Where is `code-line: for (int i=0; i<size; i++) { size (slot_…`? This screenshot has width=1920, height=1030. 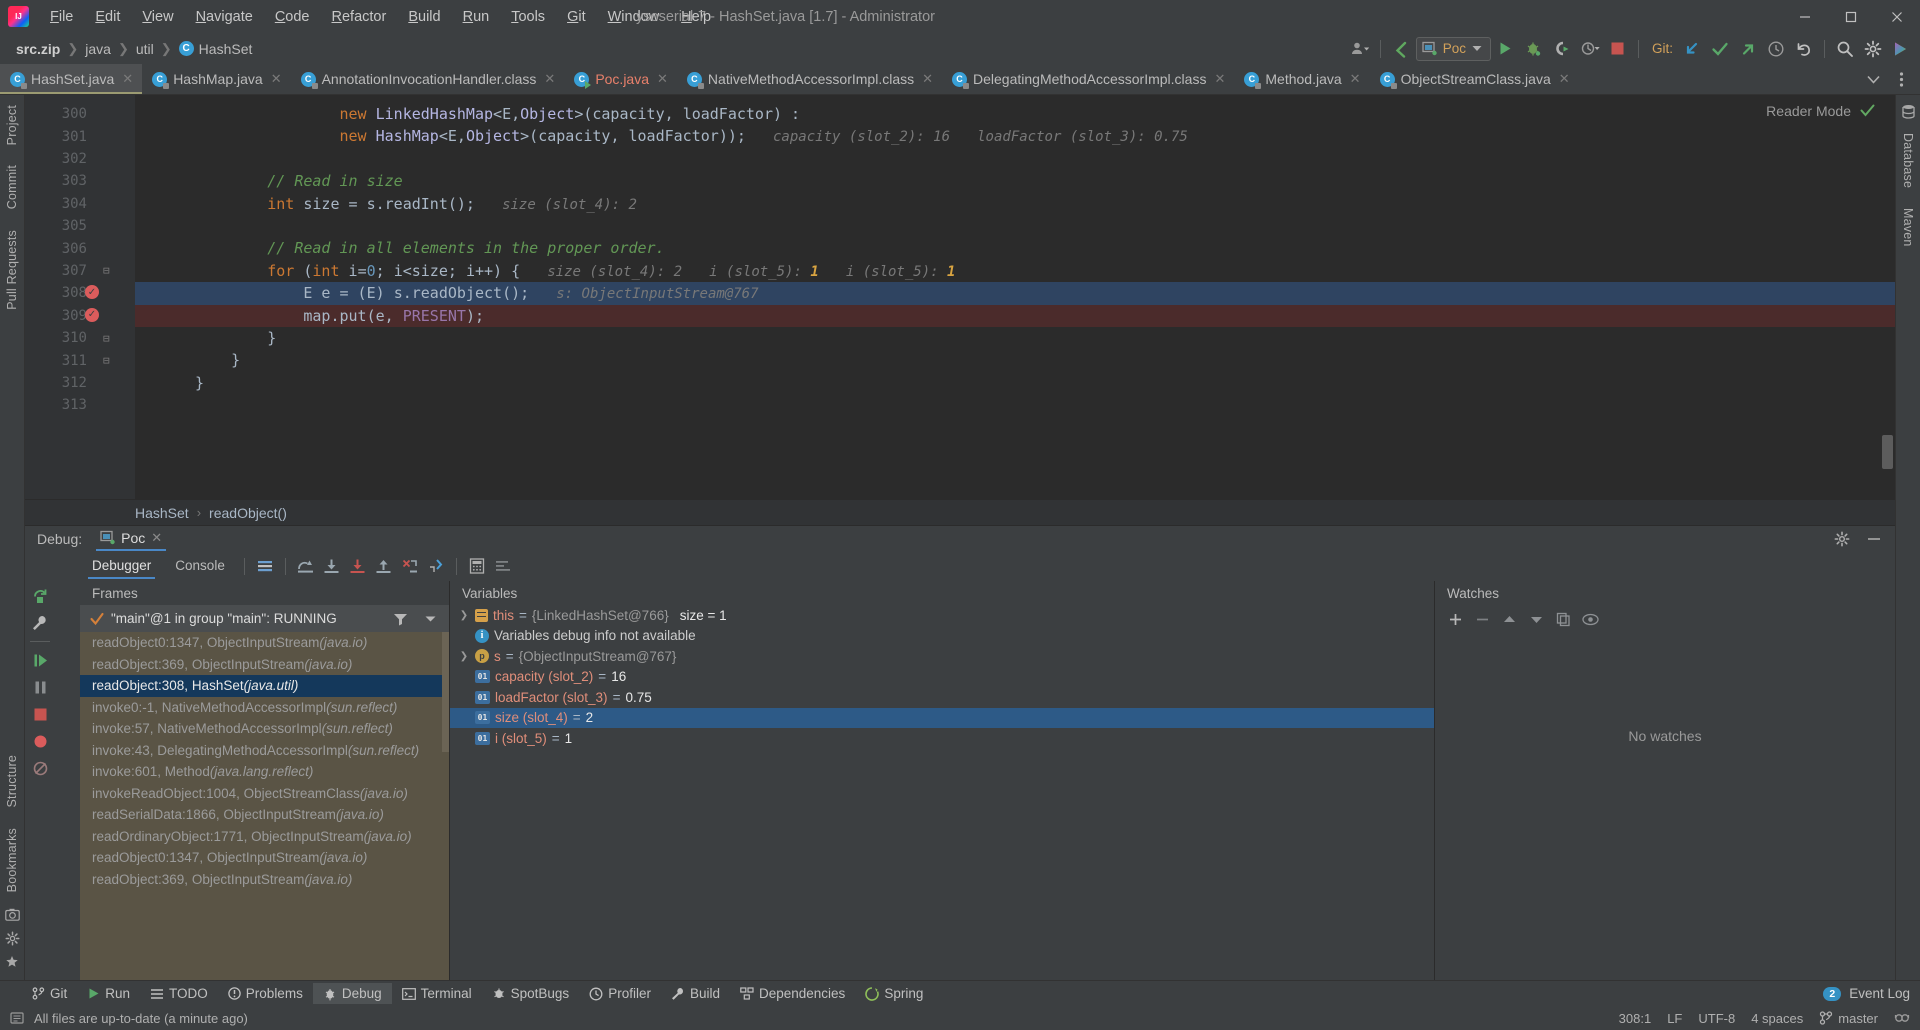 code-line: for (int i=0; i<size; i++) { size (slot_… is located at coordinates (1015, 271).